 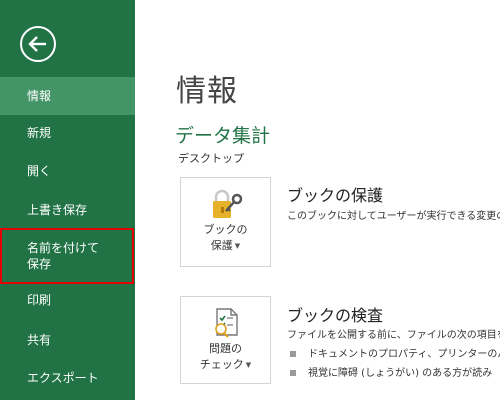 What do you see at coordinates (223, 136) in the screenshot?
I see `file-name: データ集計` at bounding box center [223, 136].